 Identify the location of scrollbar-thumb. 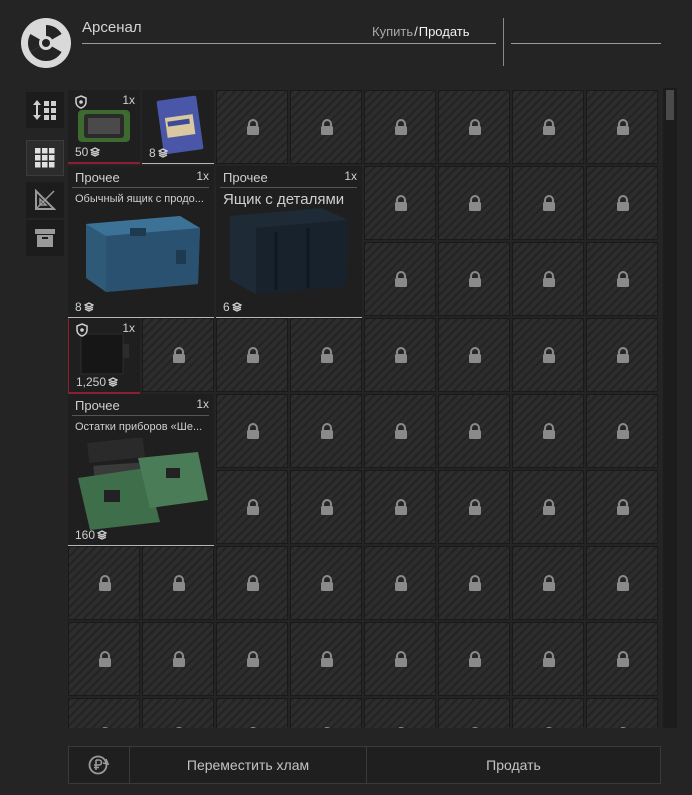
(670, 105).